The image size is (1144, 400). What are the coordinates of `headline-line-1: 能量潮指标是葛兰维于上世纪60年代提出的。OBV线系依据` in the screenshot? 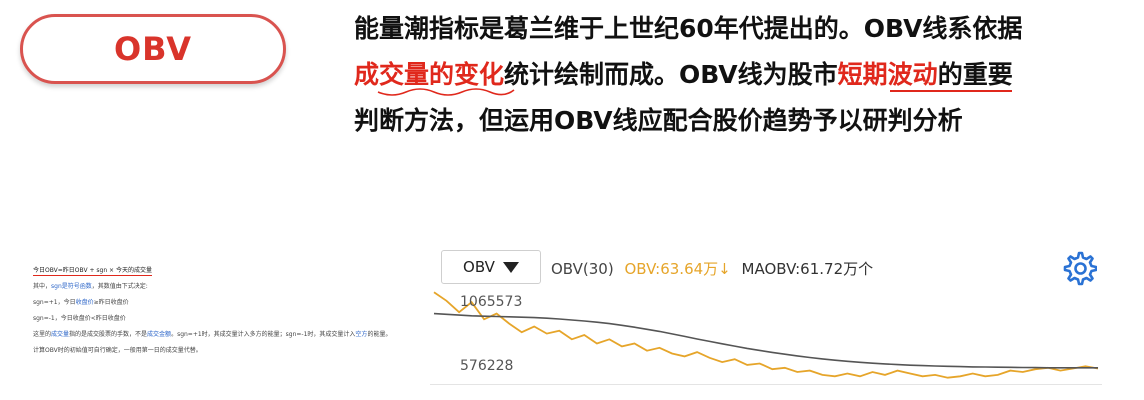 It's located at (688, 28).